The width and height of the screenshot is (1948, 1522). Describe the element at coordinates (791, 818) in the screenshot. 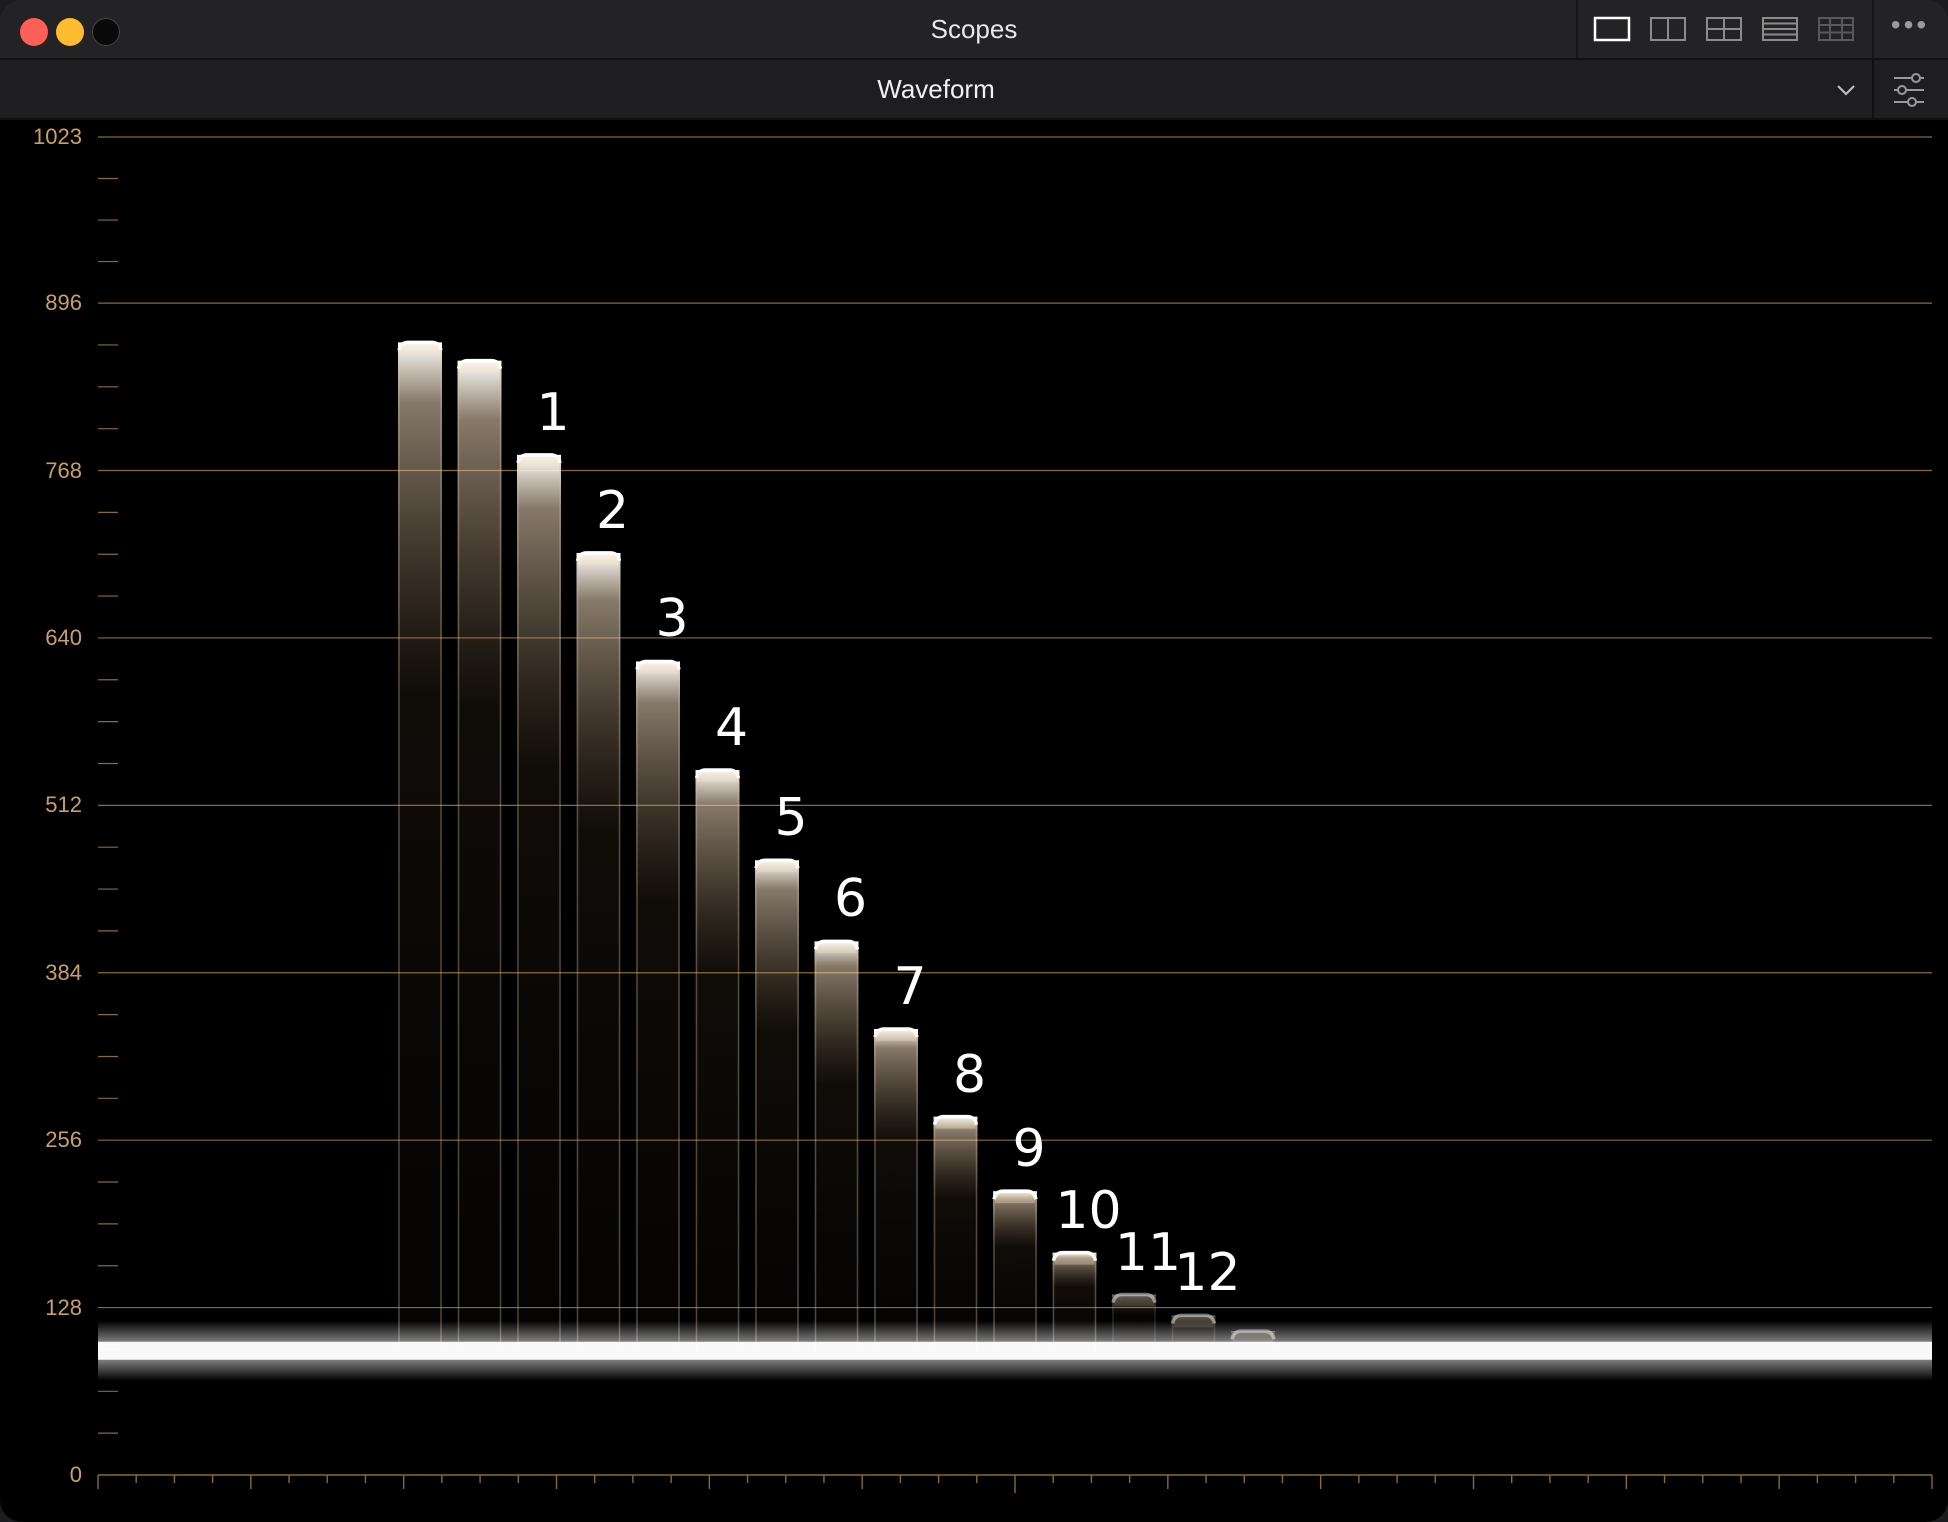

I see `step-number-label: 5` at that location.